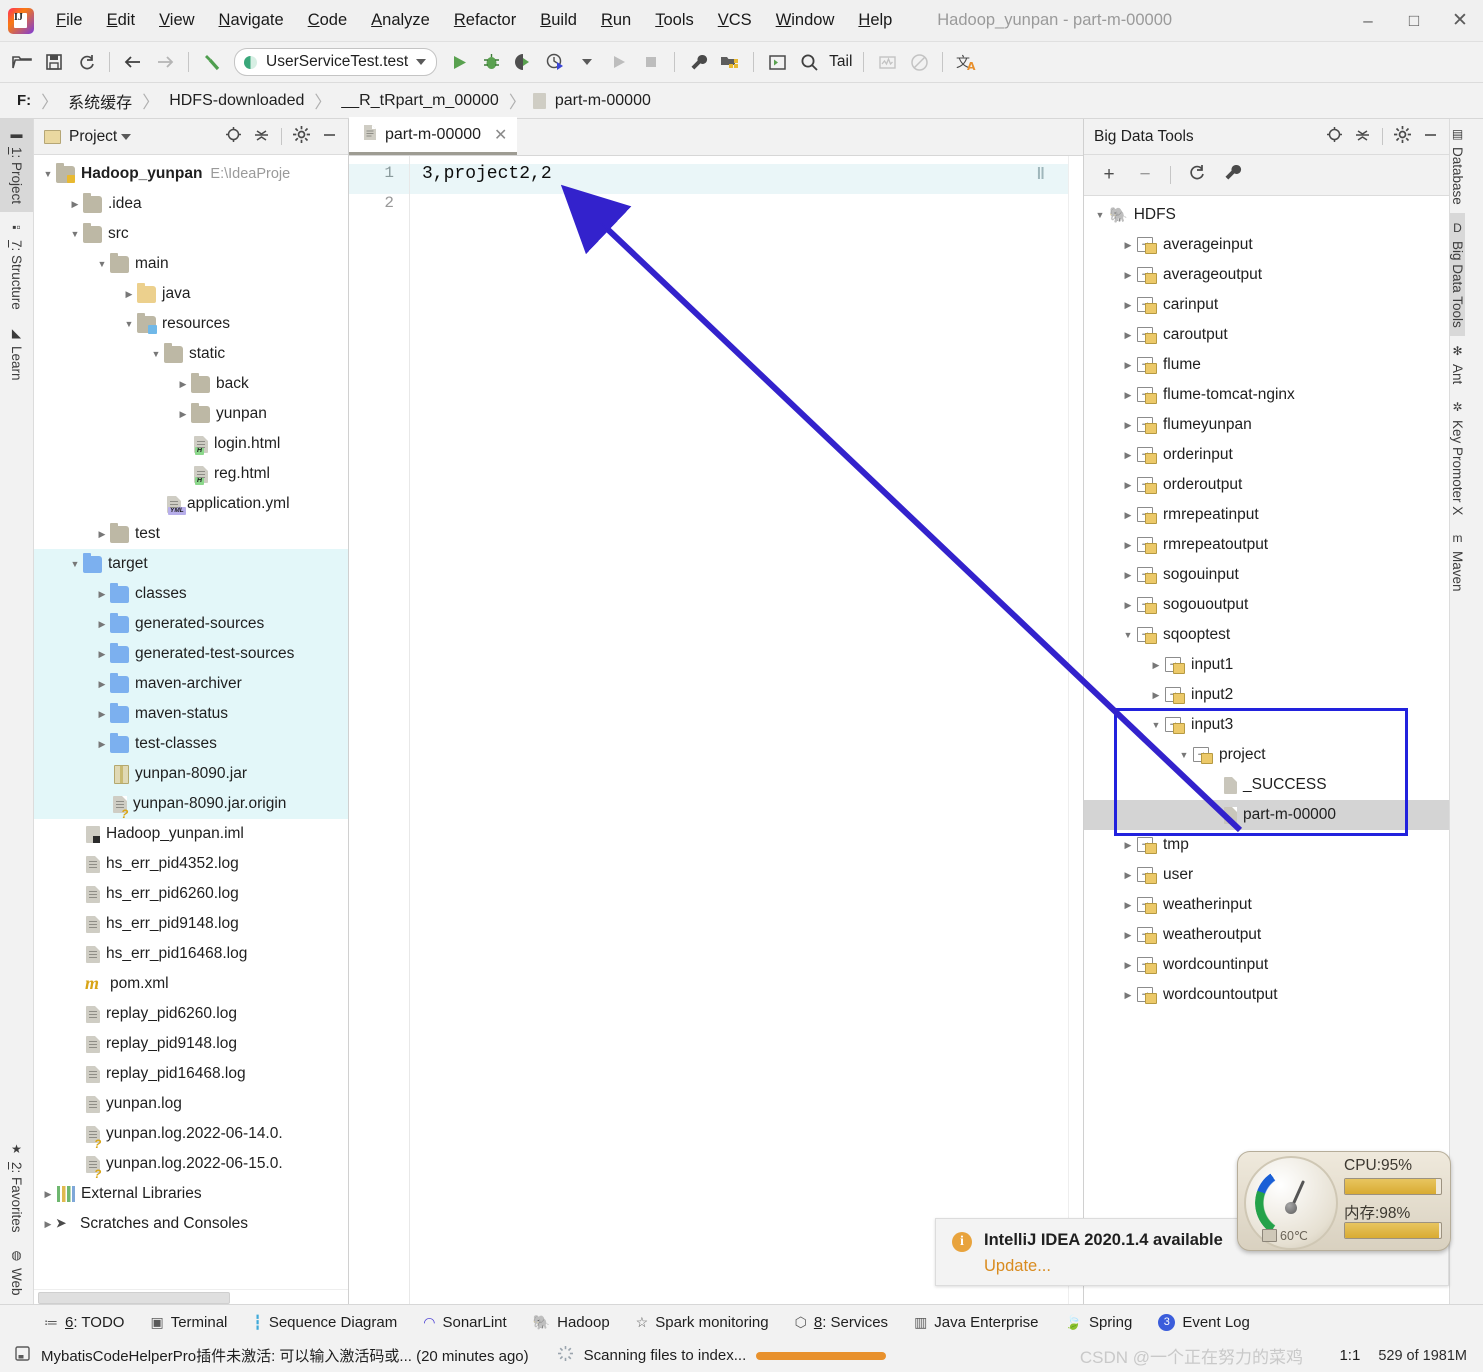 The image size is (1483, 1372). I want to click on hammer-icon, so click(212, 62).